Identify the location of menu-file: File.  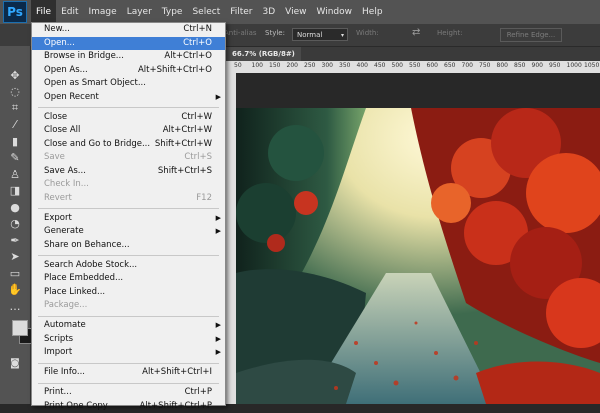
(44, 12).